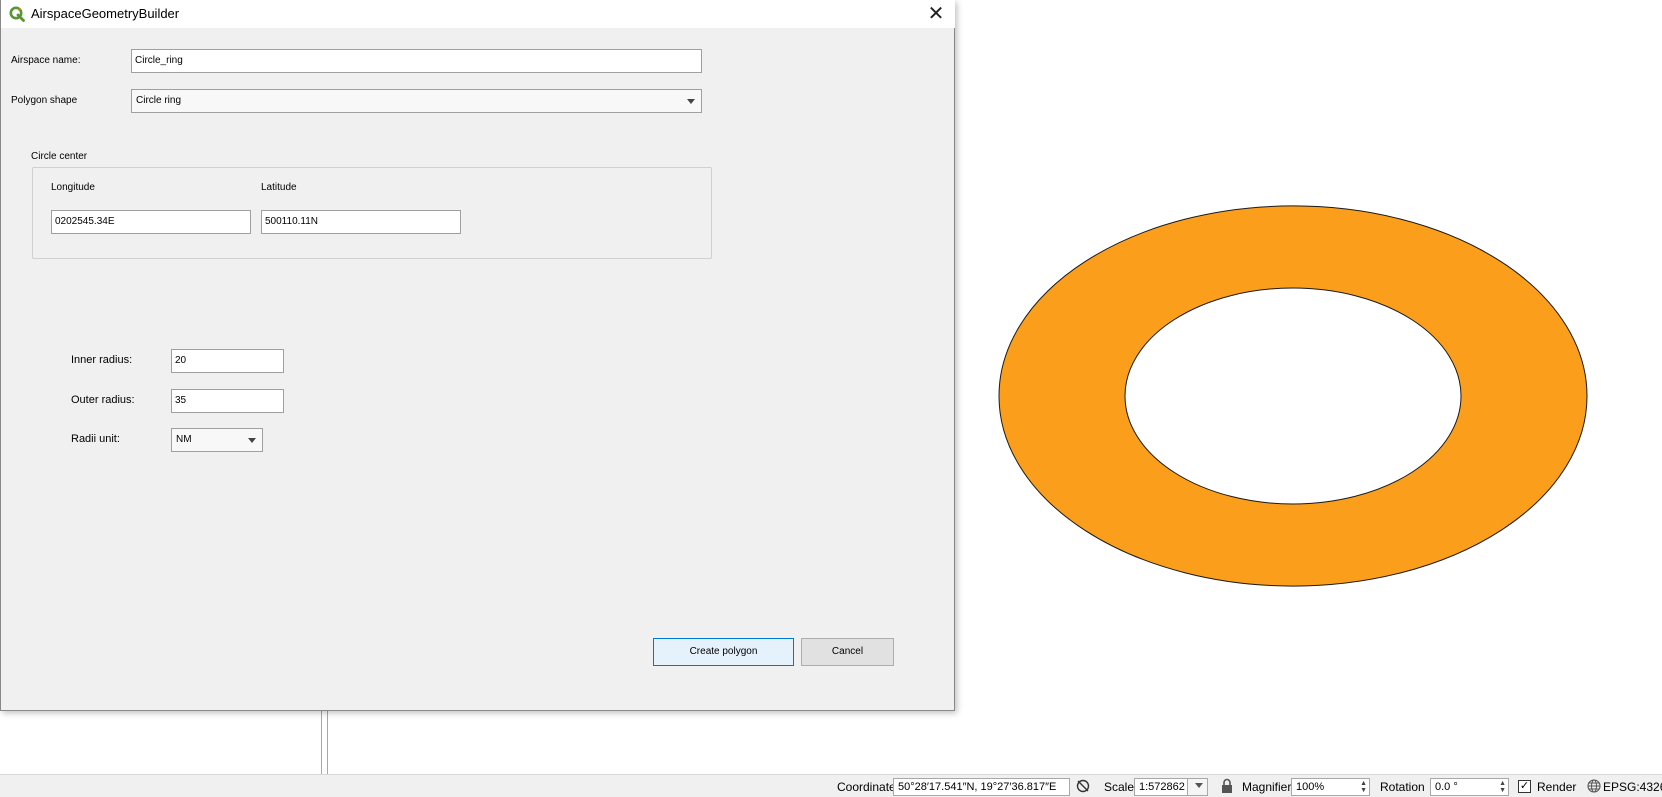  Describe the element at coordinates (184, 439) in the screenshot. I see `radii-unit-value: NM` at that location.